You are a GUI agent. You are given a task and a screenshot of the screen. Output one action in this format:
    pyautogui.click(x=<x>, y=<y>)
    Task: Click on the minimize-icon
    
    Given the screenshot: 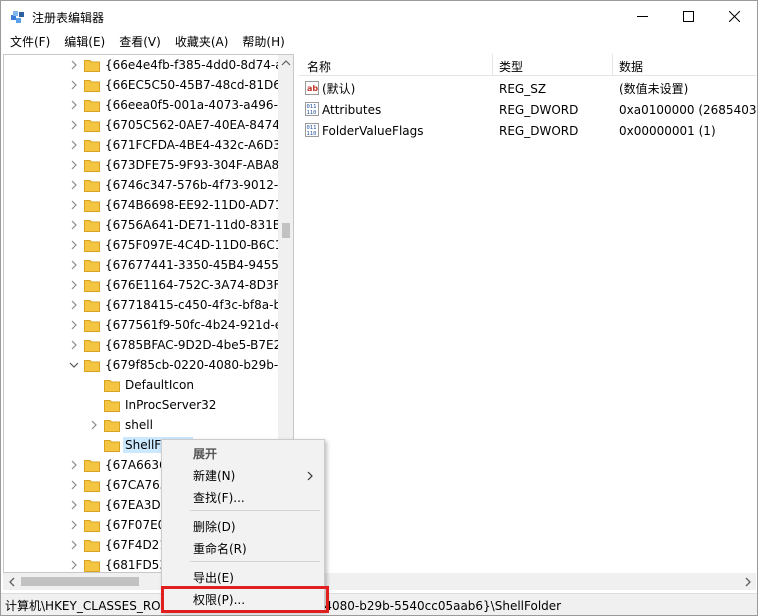 What is the action you would take?
    pyautogui.click(x=642, y=16)
    